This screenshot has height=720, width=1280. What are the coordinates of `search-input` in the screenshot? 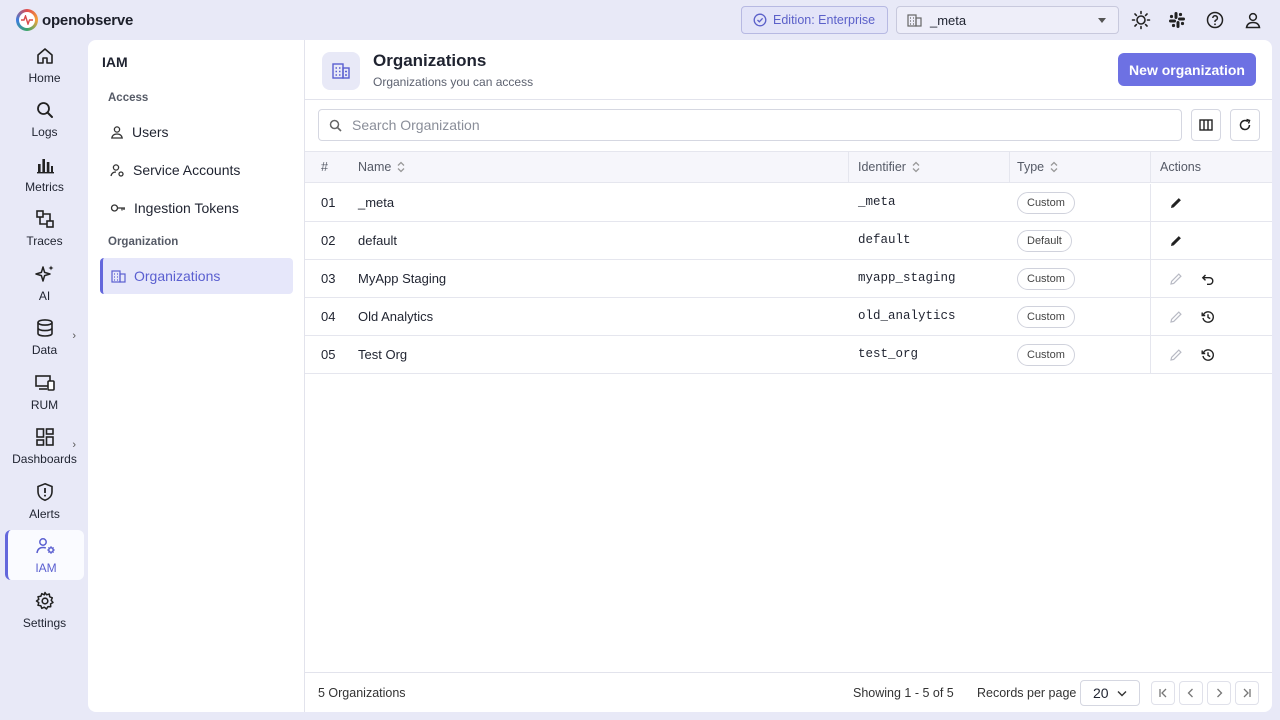 It's located at (752, 125).